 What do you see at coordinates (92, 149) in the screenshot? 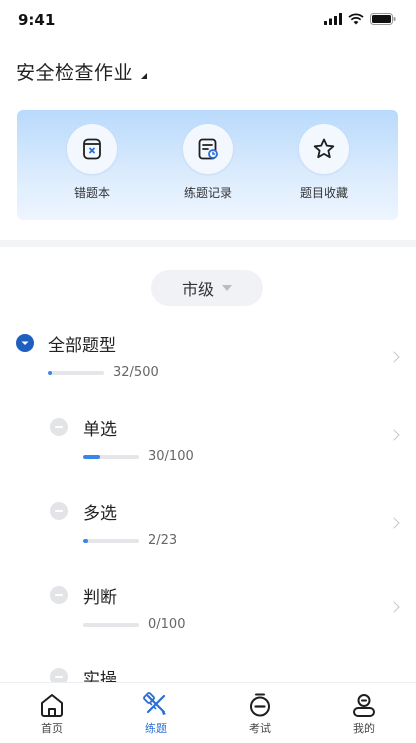
I see `wrong-book-icon` at bounding box center [92, 149].